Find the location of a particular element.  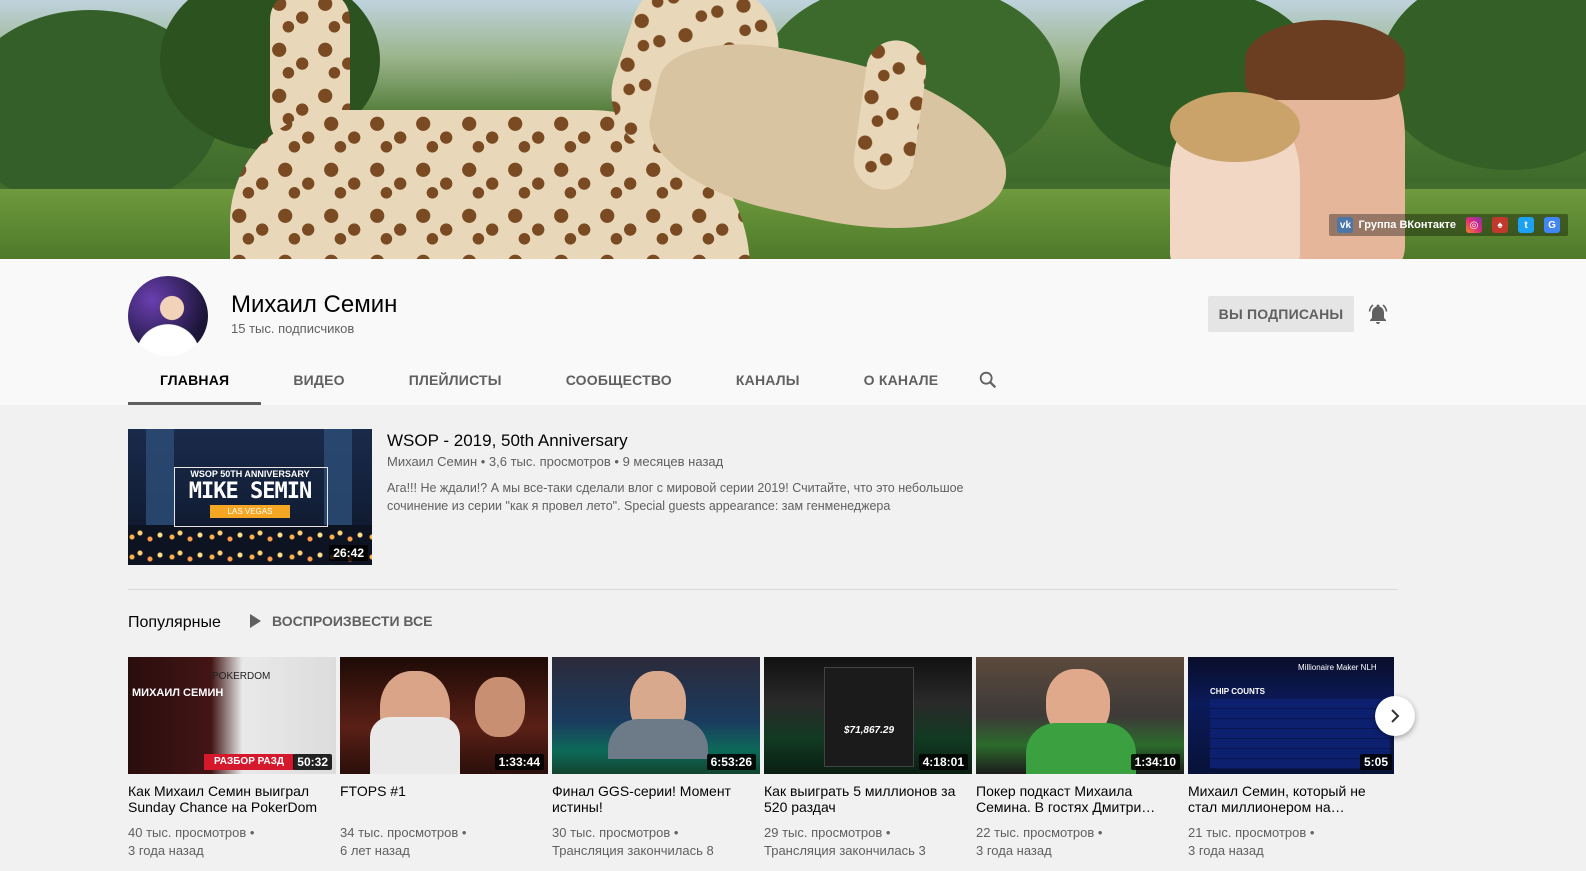

video-thumbnail: Millionaire Maker NLH CHIP COUNTS 5:05 is located at coordinates (1291, 715).